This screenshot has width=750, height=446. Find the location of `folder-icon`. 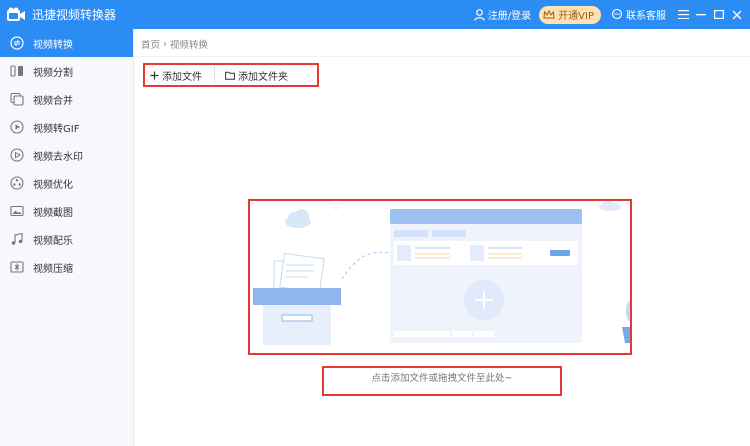

folder-icon is located at coordinates (230, 75).